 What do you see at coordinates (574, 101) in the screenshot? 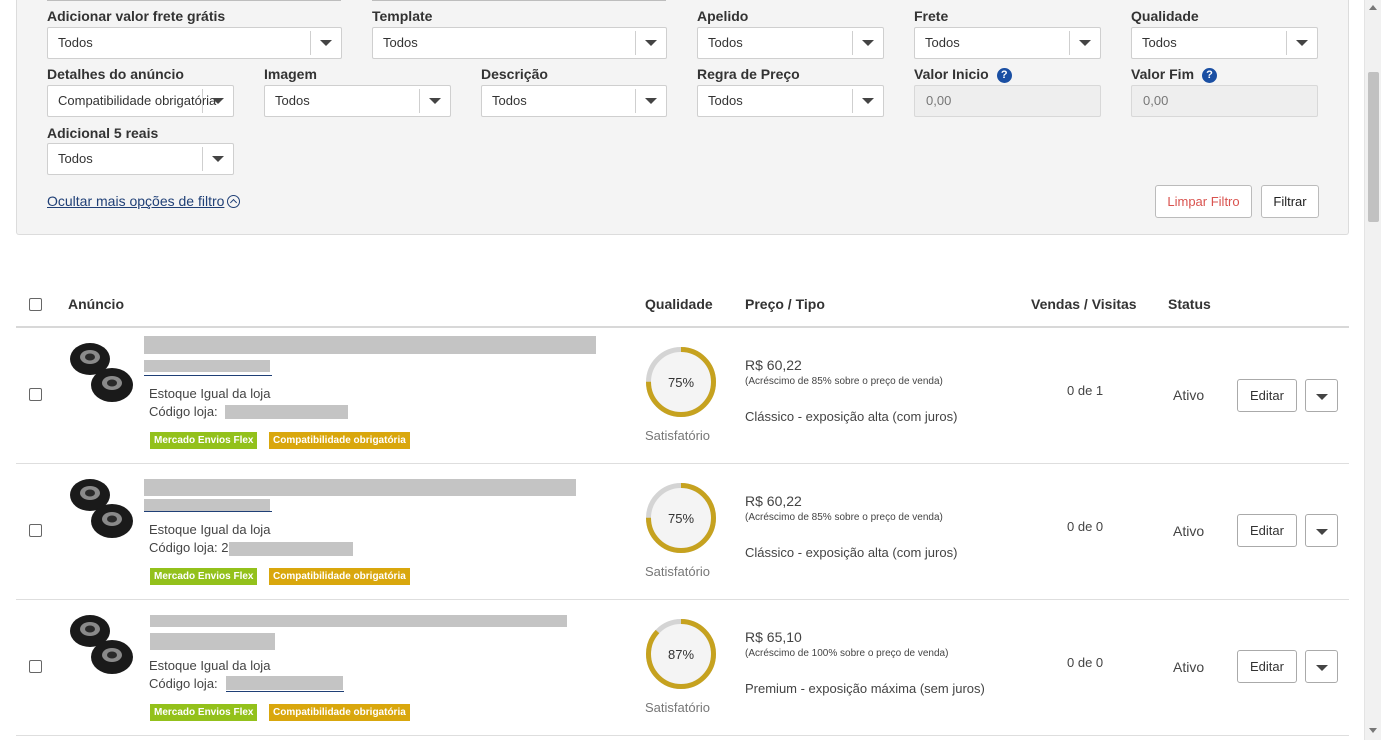
I see `descricao-select: Todos` at bounding box center [574, 101].